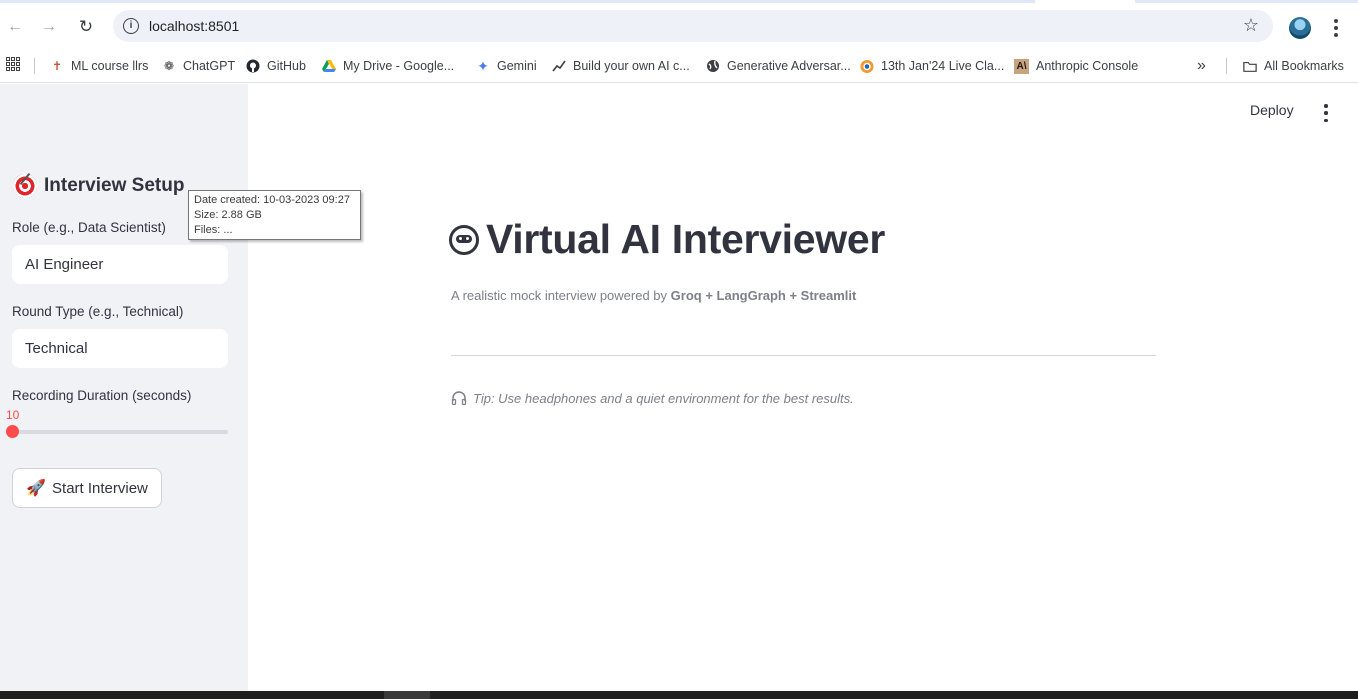 Image resolution: width=1358 pixels, height=699 pixels. Describe the element at coordinates (89, 227) in the screenshot. I see `role-label: Role (e.g., Data Scientist)` at that location.